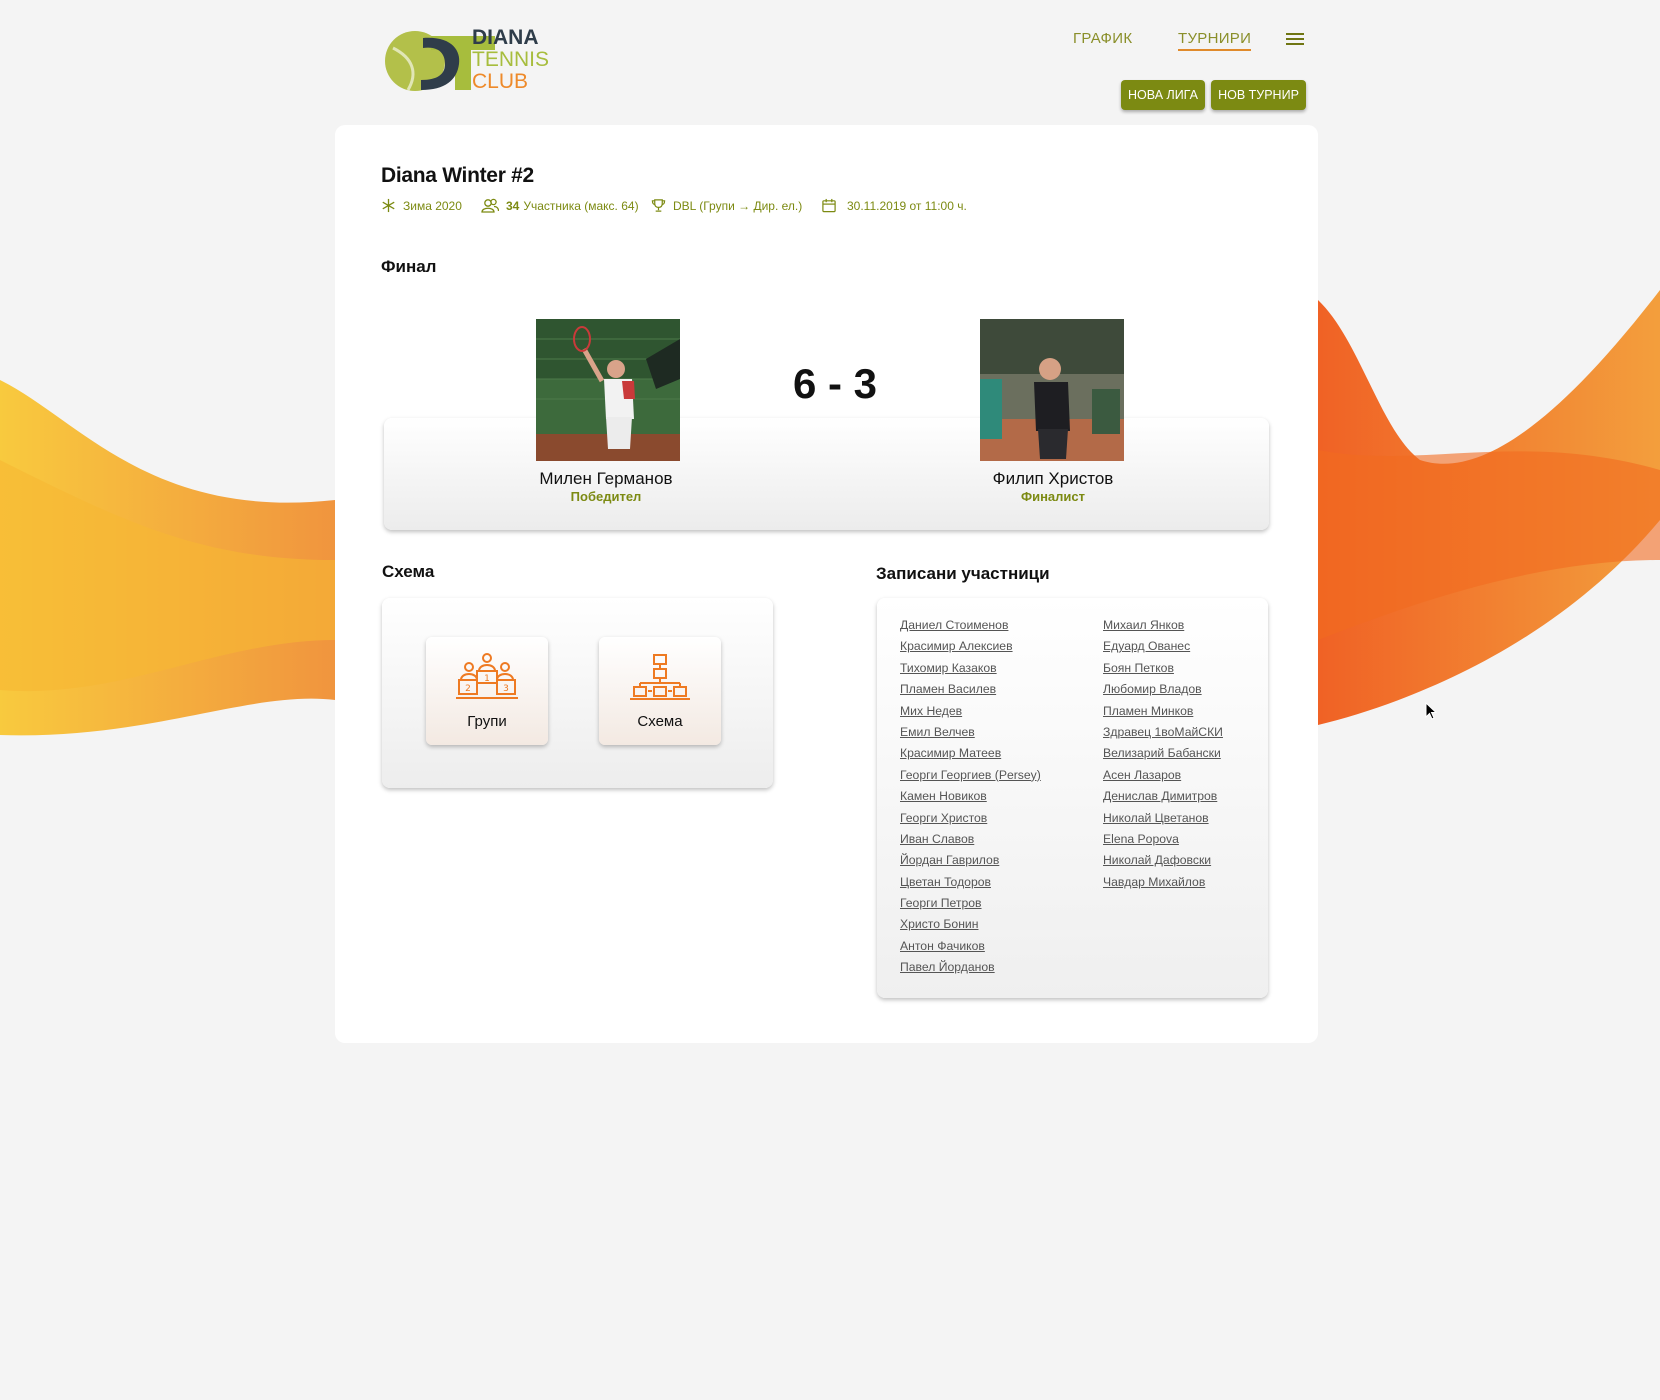 The image size is (1660, 1400). What do you see at coordinates (942, 946) in the screenshot?
I see `participant-link: Антон Фачиков` at bounding box center [942, 946].